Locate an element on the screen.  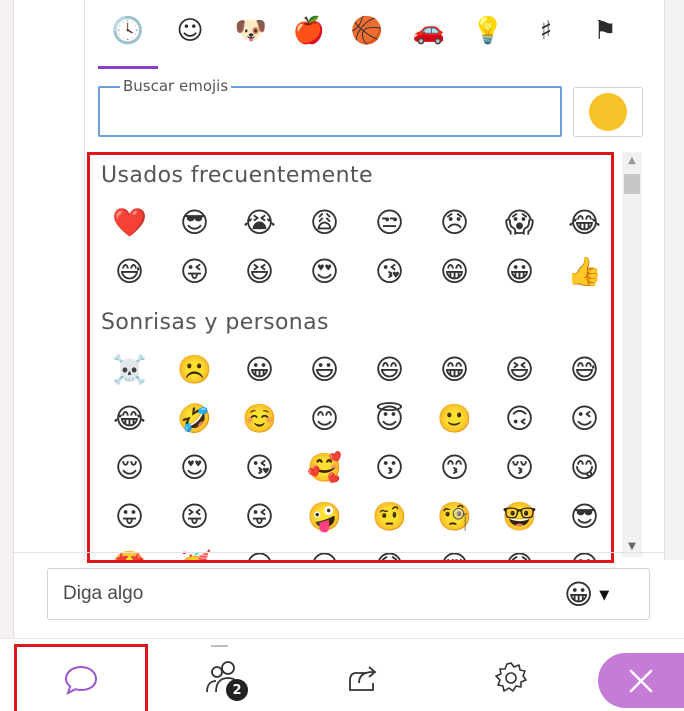
emoji-picker-toggle: 😀 ▼ is located at coordinates (604, 595).